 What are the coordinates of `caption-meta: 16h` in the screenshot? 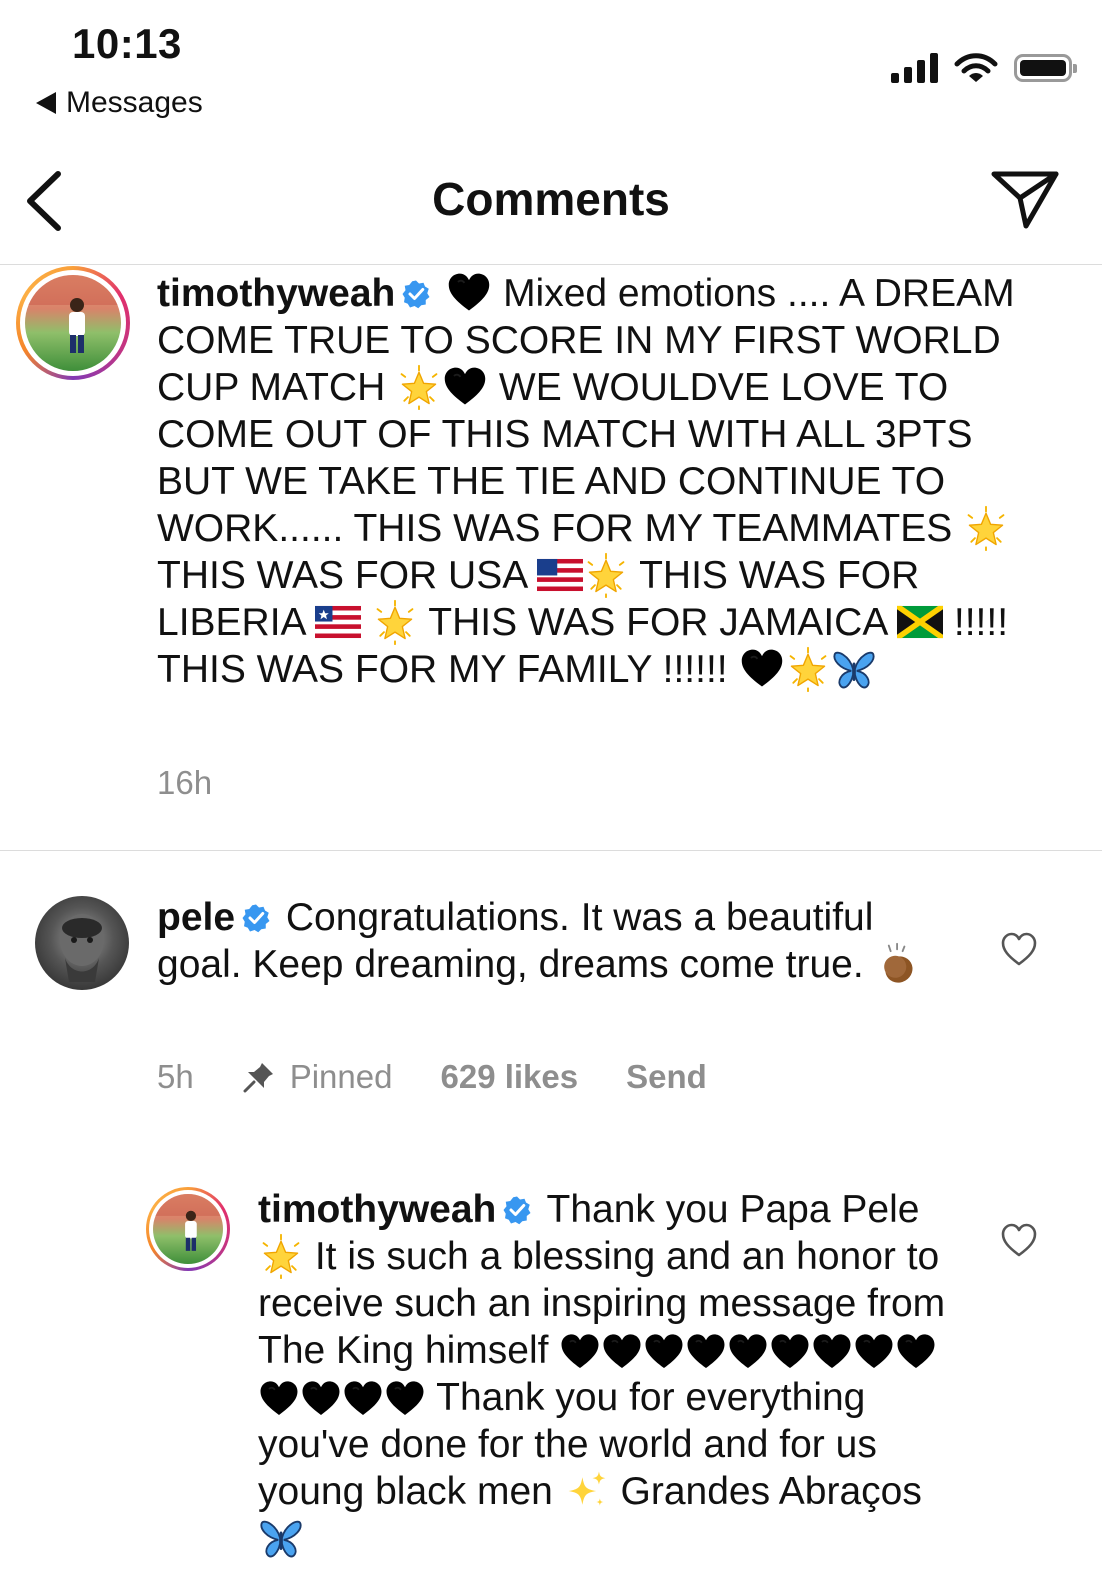 It's located at (208, 783).